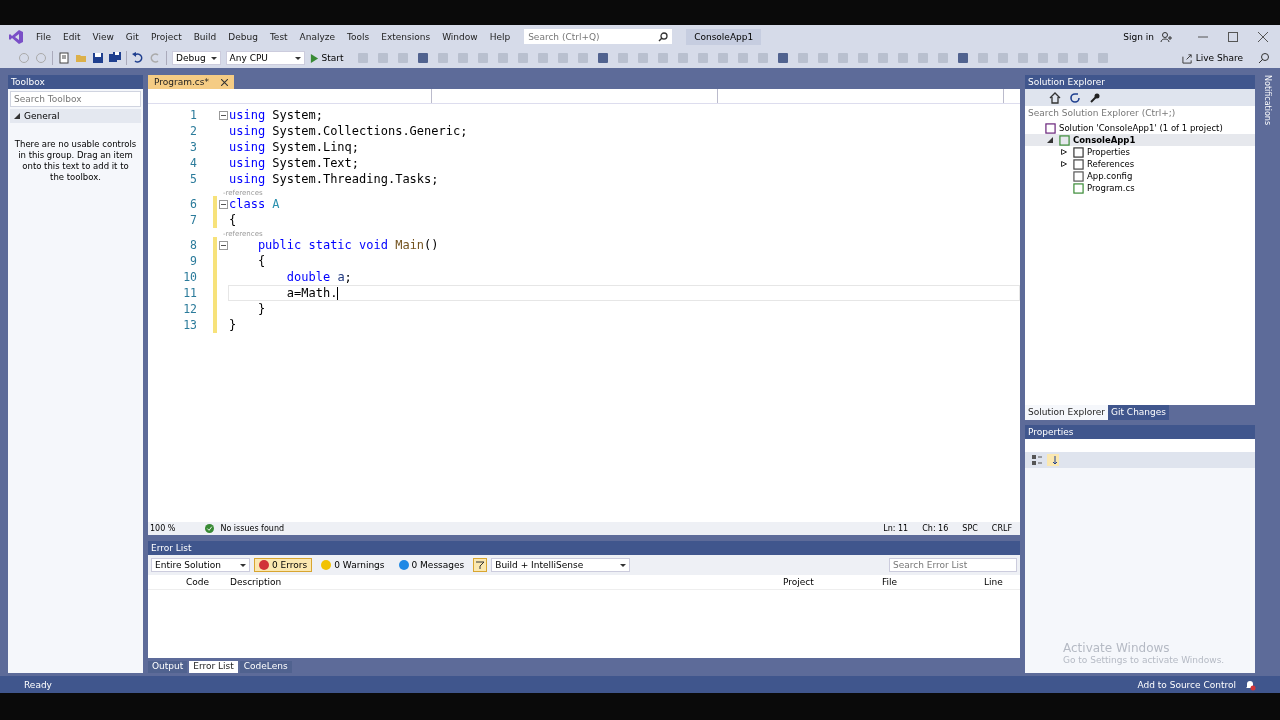  Describe the element at coordinates (44, 36) in the screenshot. I see `menu-item: File` at that location.